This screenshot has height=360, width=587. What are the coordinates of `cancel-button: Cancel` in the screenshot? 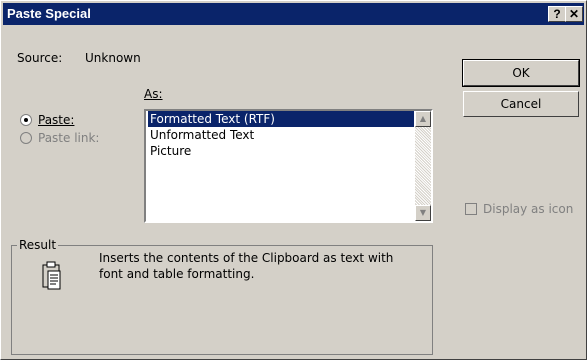 It's located at (521, 104).